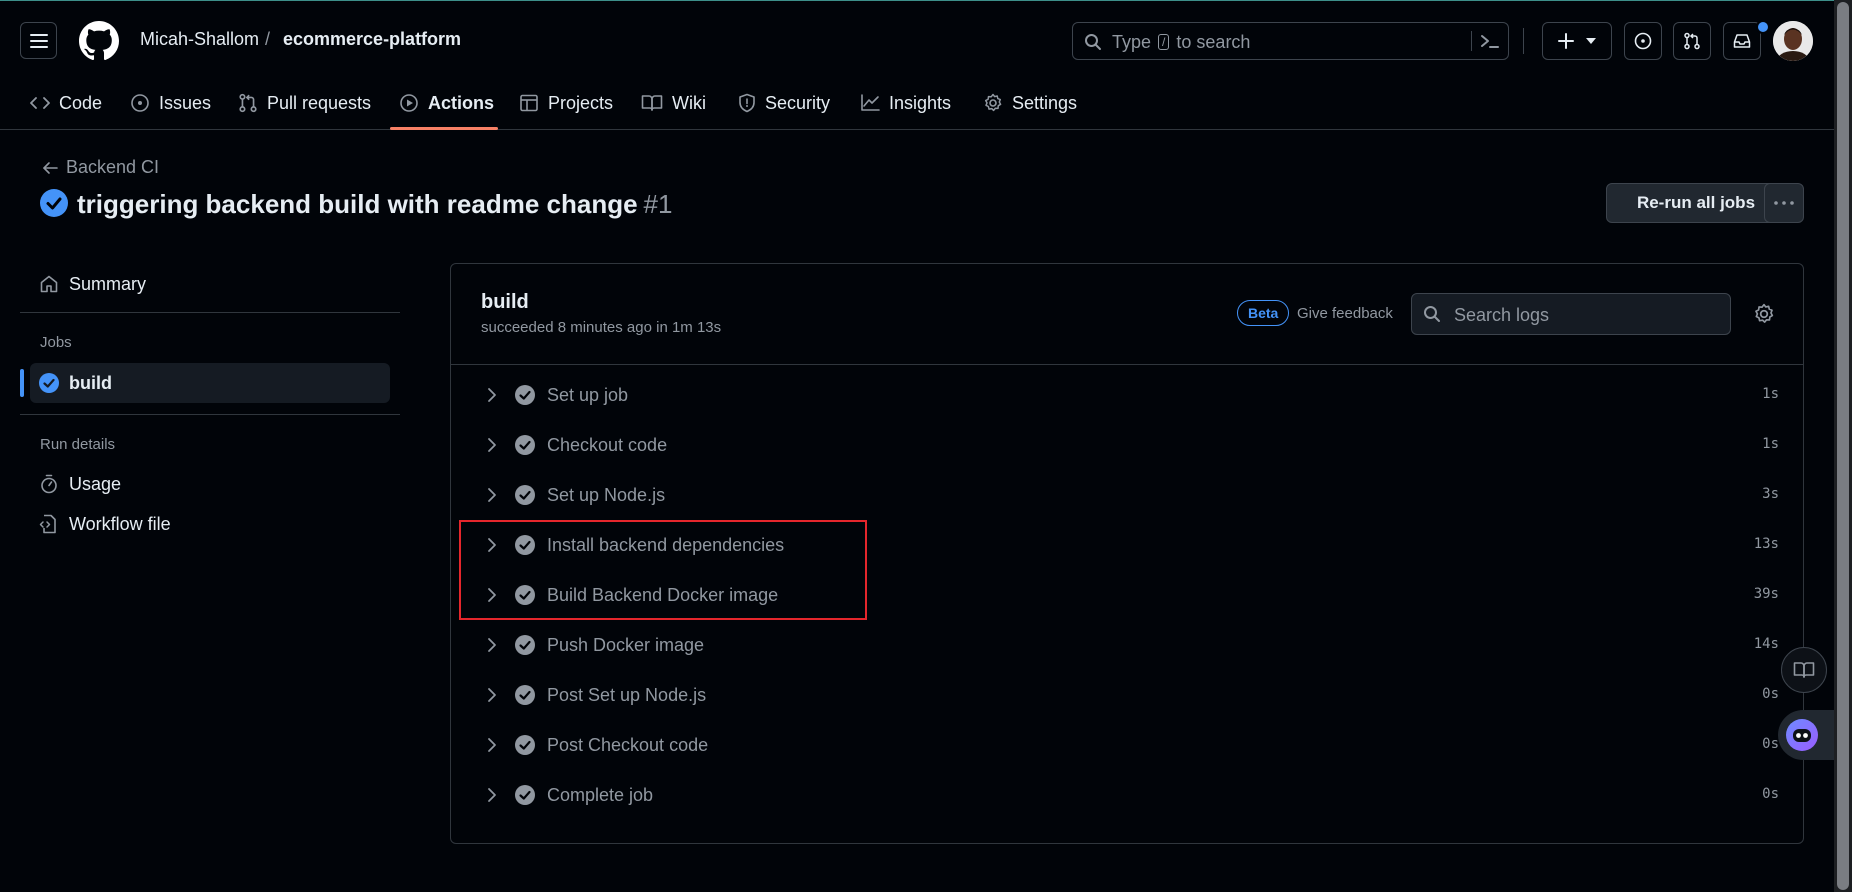  What do you see at coordinates (99, 41) in the screenshot?
I see `github-logo-icon` at bounding box center [99, 41].